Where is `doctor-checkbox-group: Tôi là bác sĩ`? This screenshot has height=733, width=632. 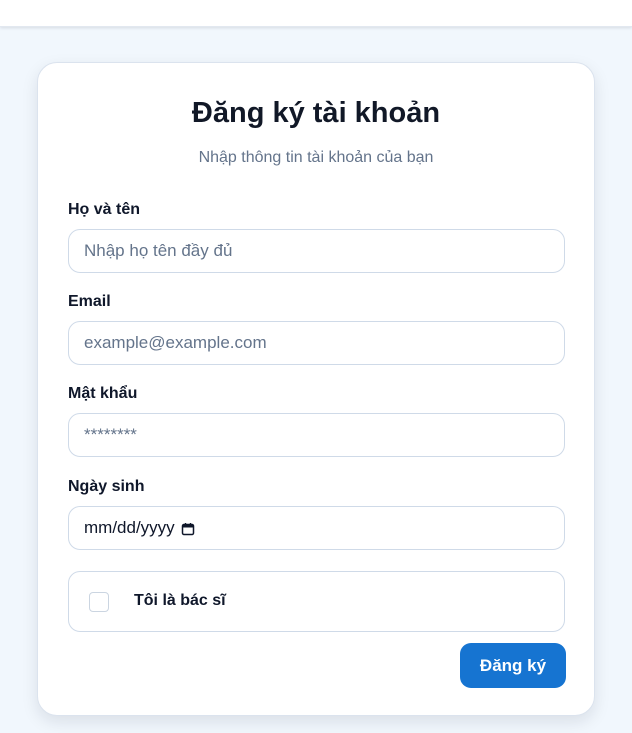
doctor-checkbox-group: Tôi là bác sĩ is located at coordinates (316, 601).